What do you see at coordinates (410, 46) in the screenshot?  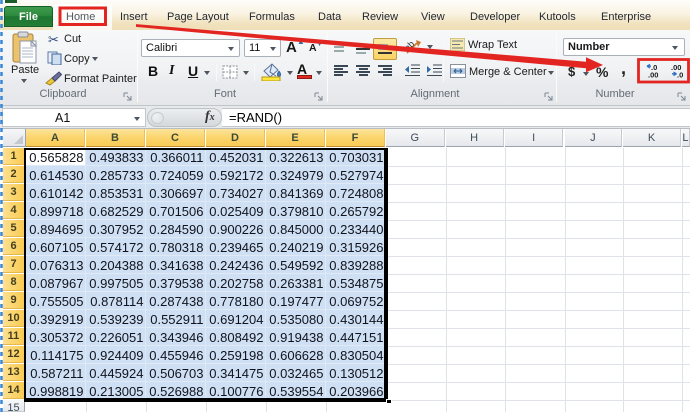 I see `svg-text: ab` at bounding box center [410, 46].